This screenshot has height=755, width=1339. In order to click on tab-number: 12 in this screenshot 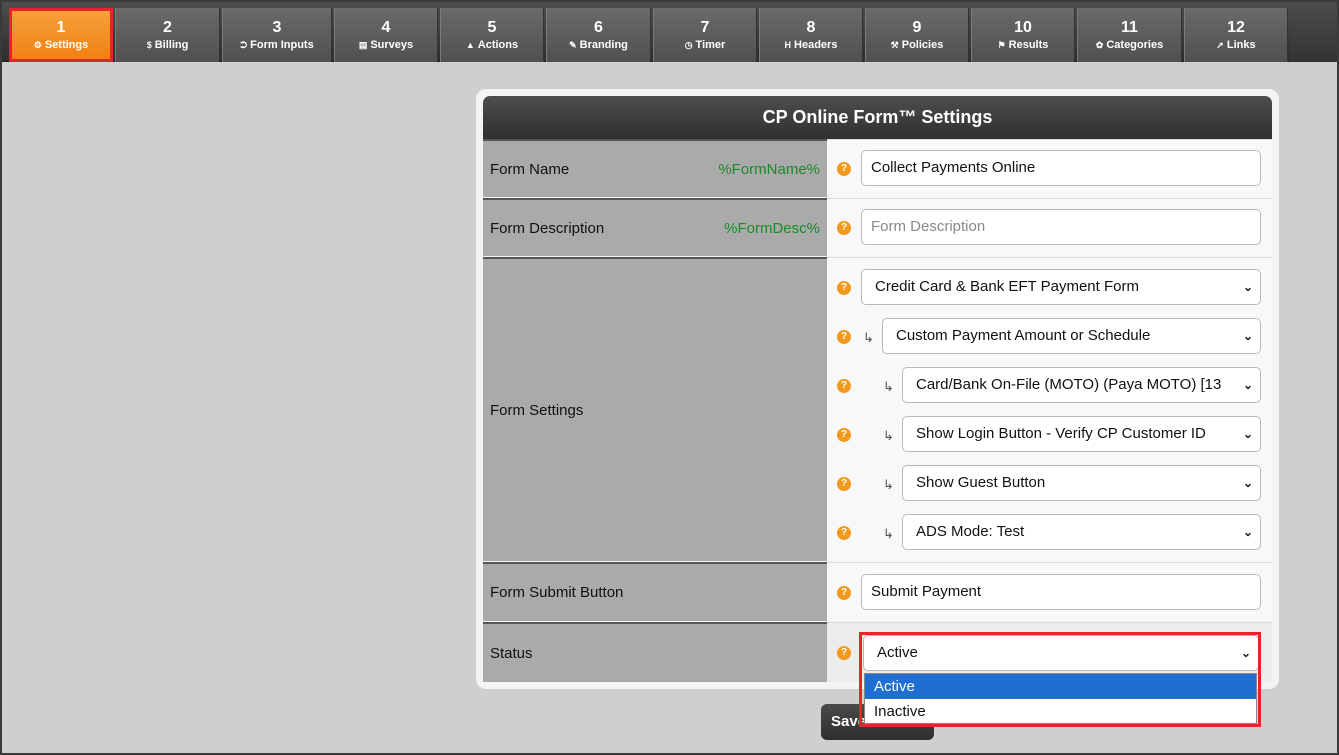, I will do `click(1236, 27)`.